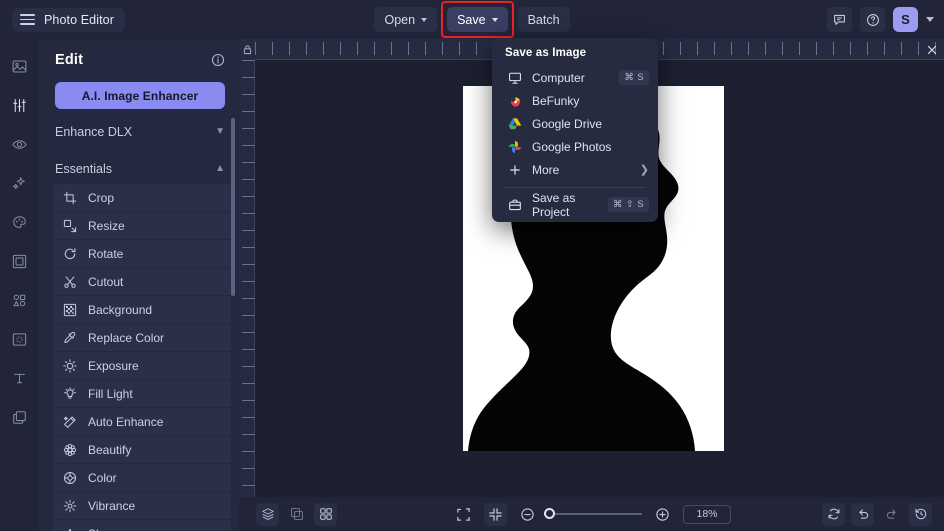 Image resolution: width=944 pixels, height=531 pixels. Describe the element at coordinates (69, 421) in the screenshot. I see `wand-icon` at that location.